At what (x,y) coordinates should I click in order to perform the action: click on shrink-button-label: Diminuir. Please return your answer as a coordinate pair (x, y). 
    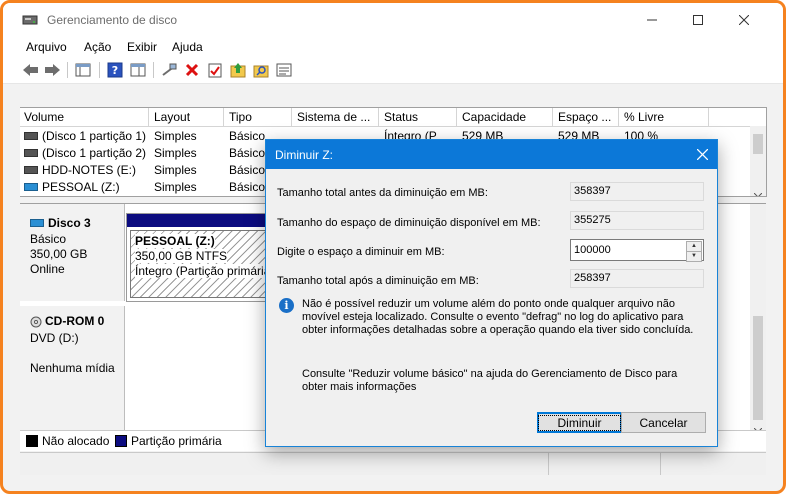
    Looking at the image, I should click on (579, 422).